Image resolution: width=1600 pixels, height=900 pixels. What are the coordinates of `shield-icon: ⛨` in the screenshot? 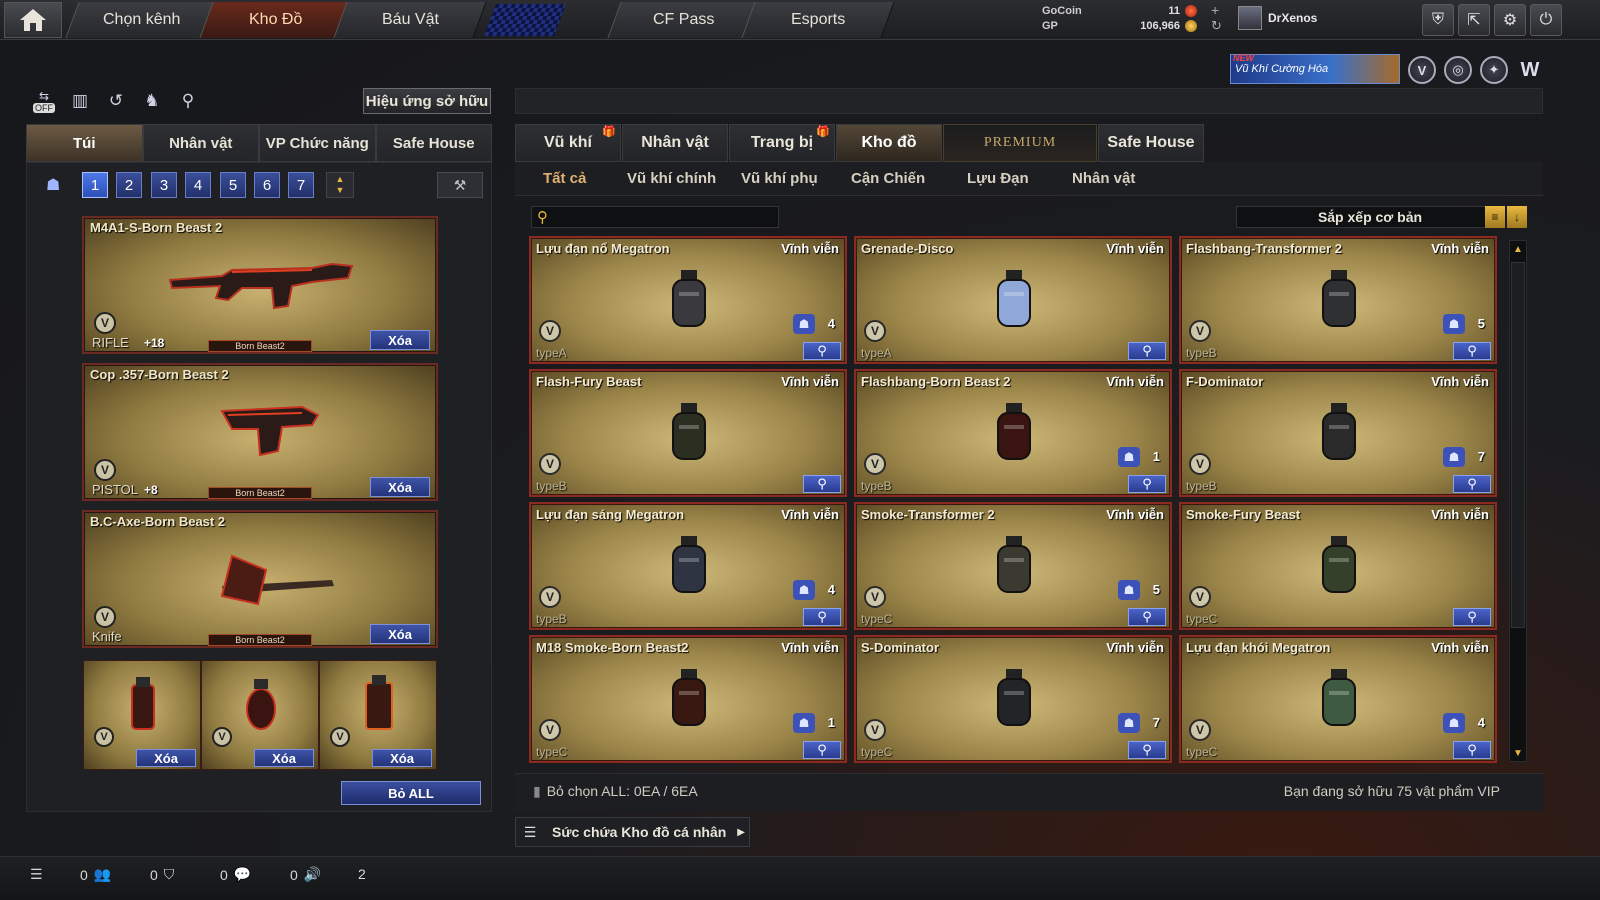 It's located at (1438, 20).